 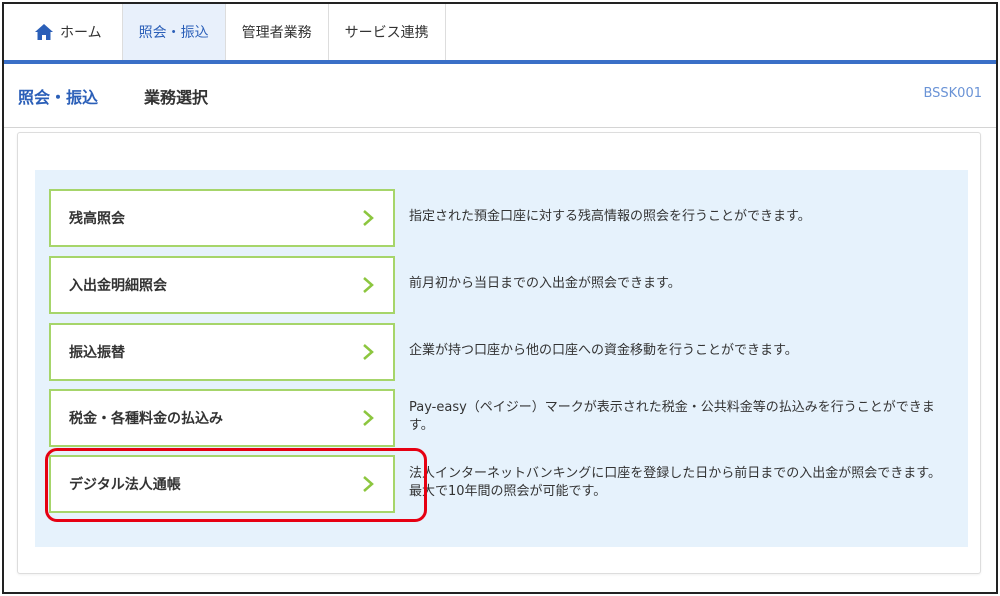 I want to click on nav-tab-service-link: サービス連携, so click(x=387, y=32).